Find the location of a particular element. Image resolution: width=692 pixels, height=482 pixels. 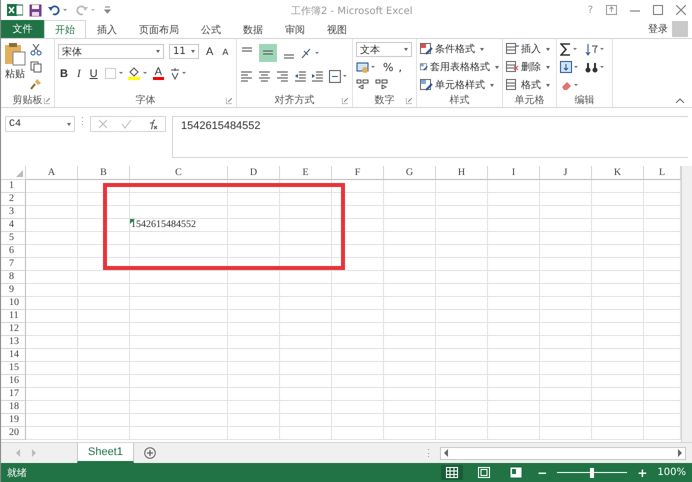

select-all-corner is located at coordinates (13, 173).